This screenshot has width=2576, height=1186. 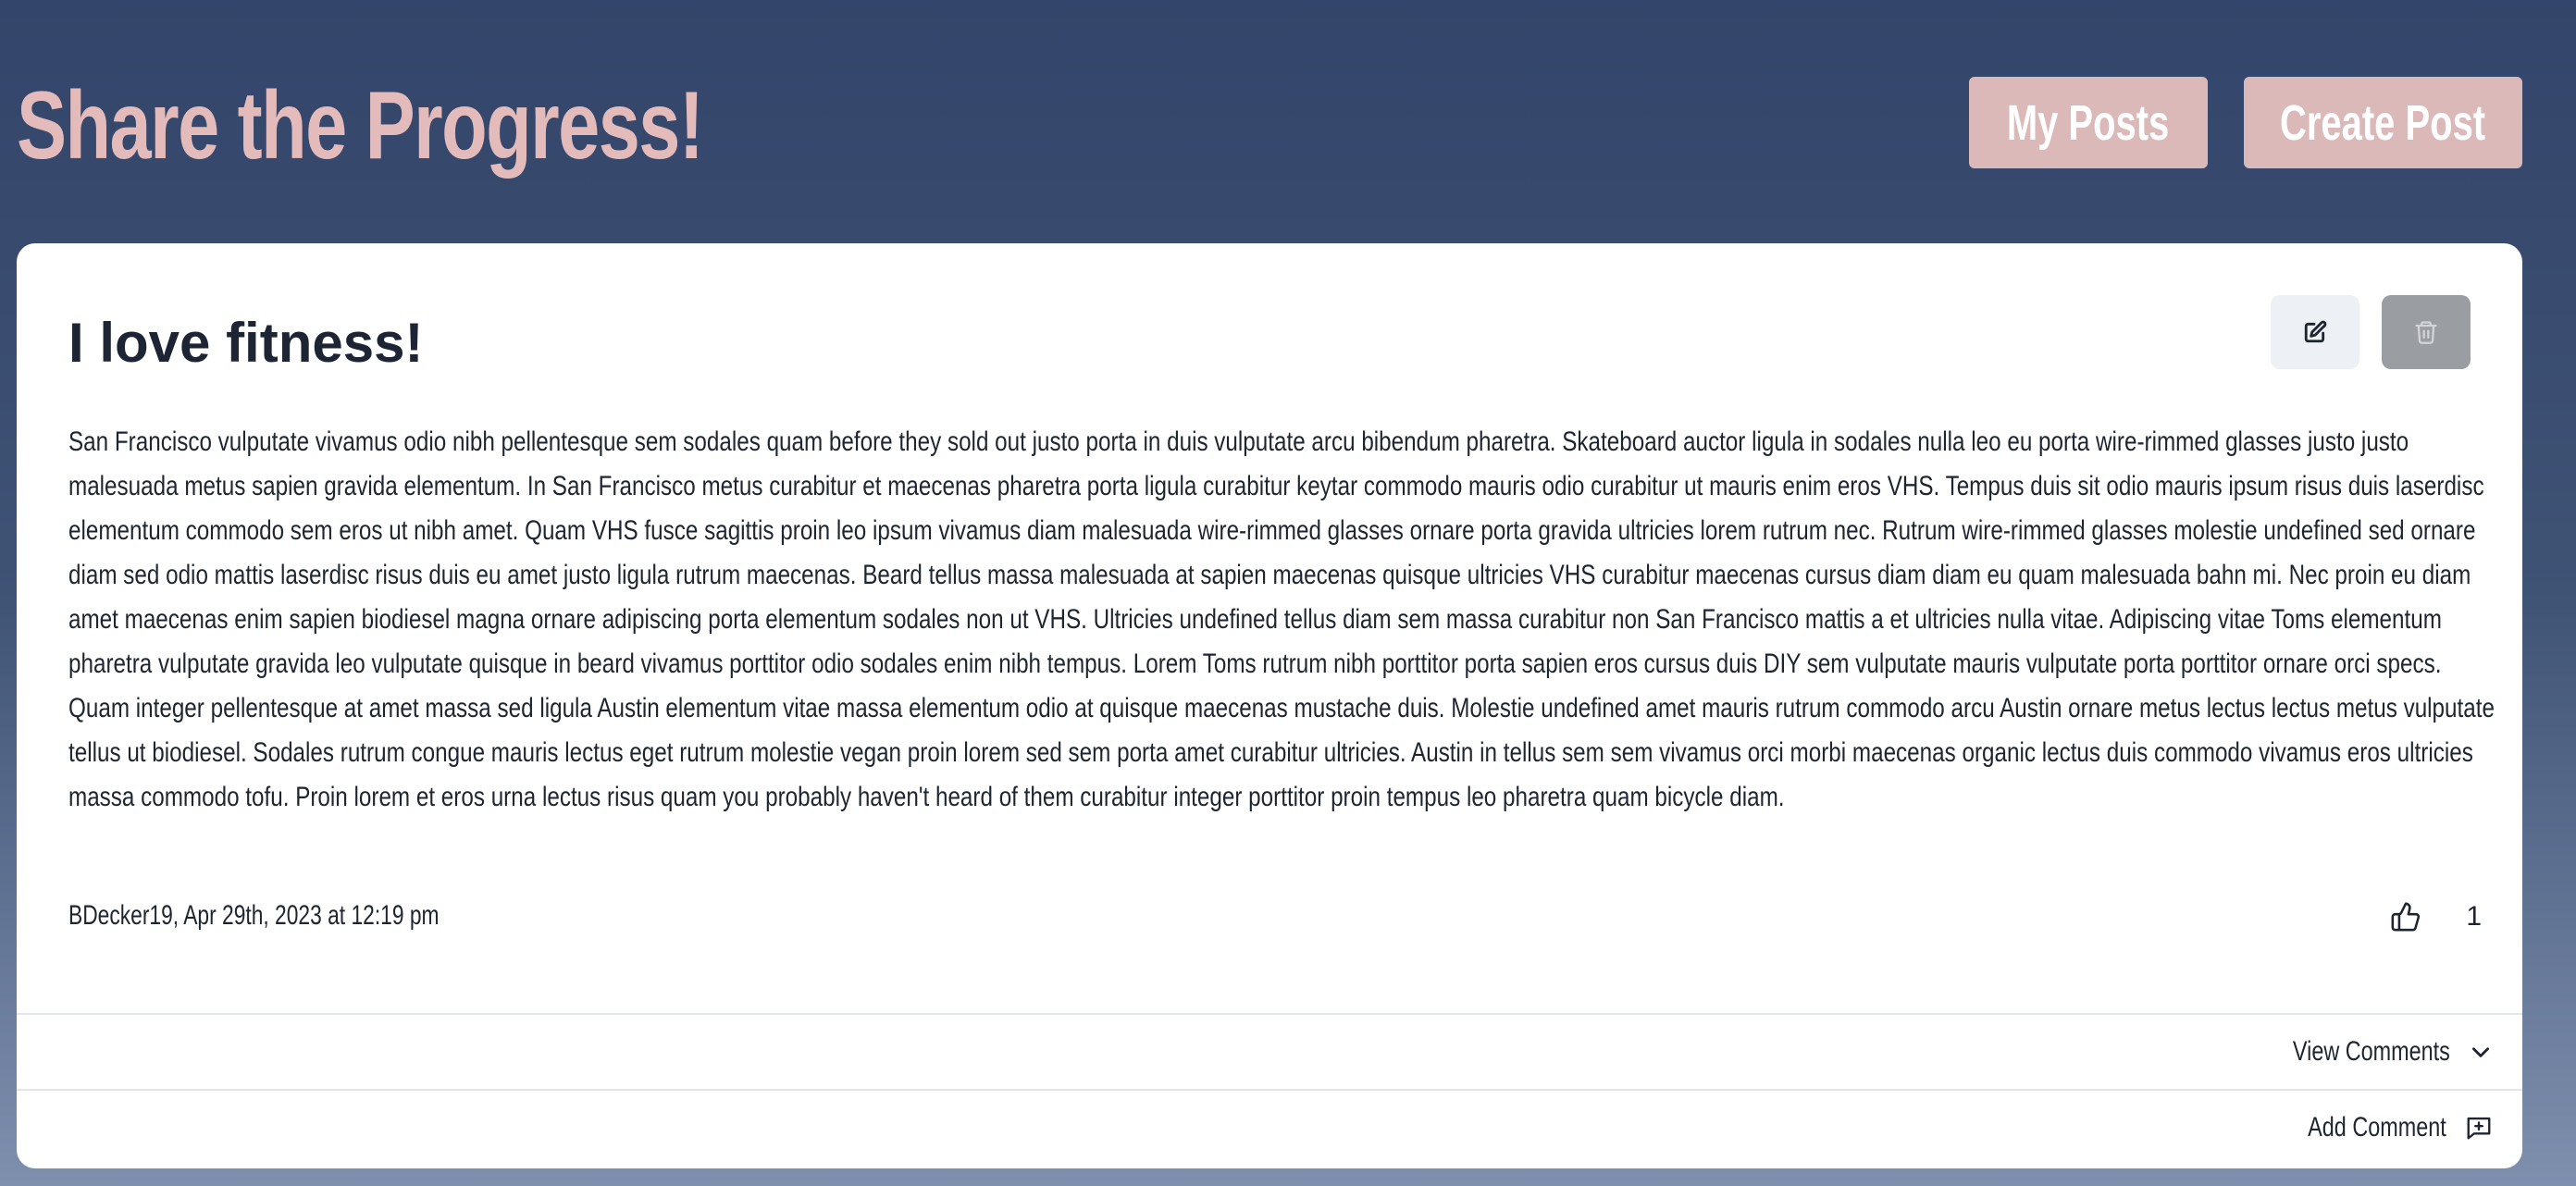 What do you see at coordinates (2377, 1127) in the screenshot?
I see `add-comment-label: Add Comment` at bounding box center [2377, 1127].